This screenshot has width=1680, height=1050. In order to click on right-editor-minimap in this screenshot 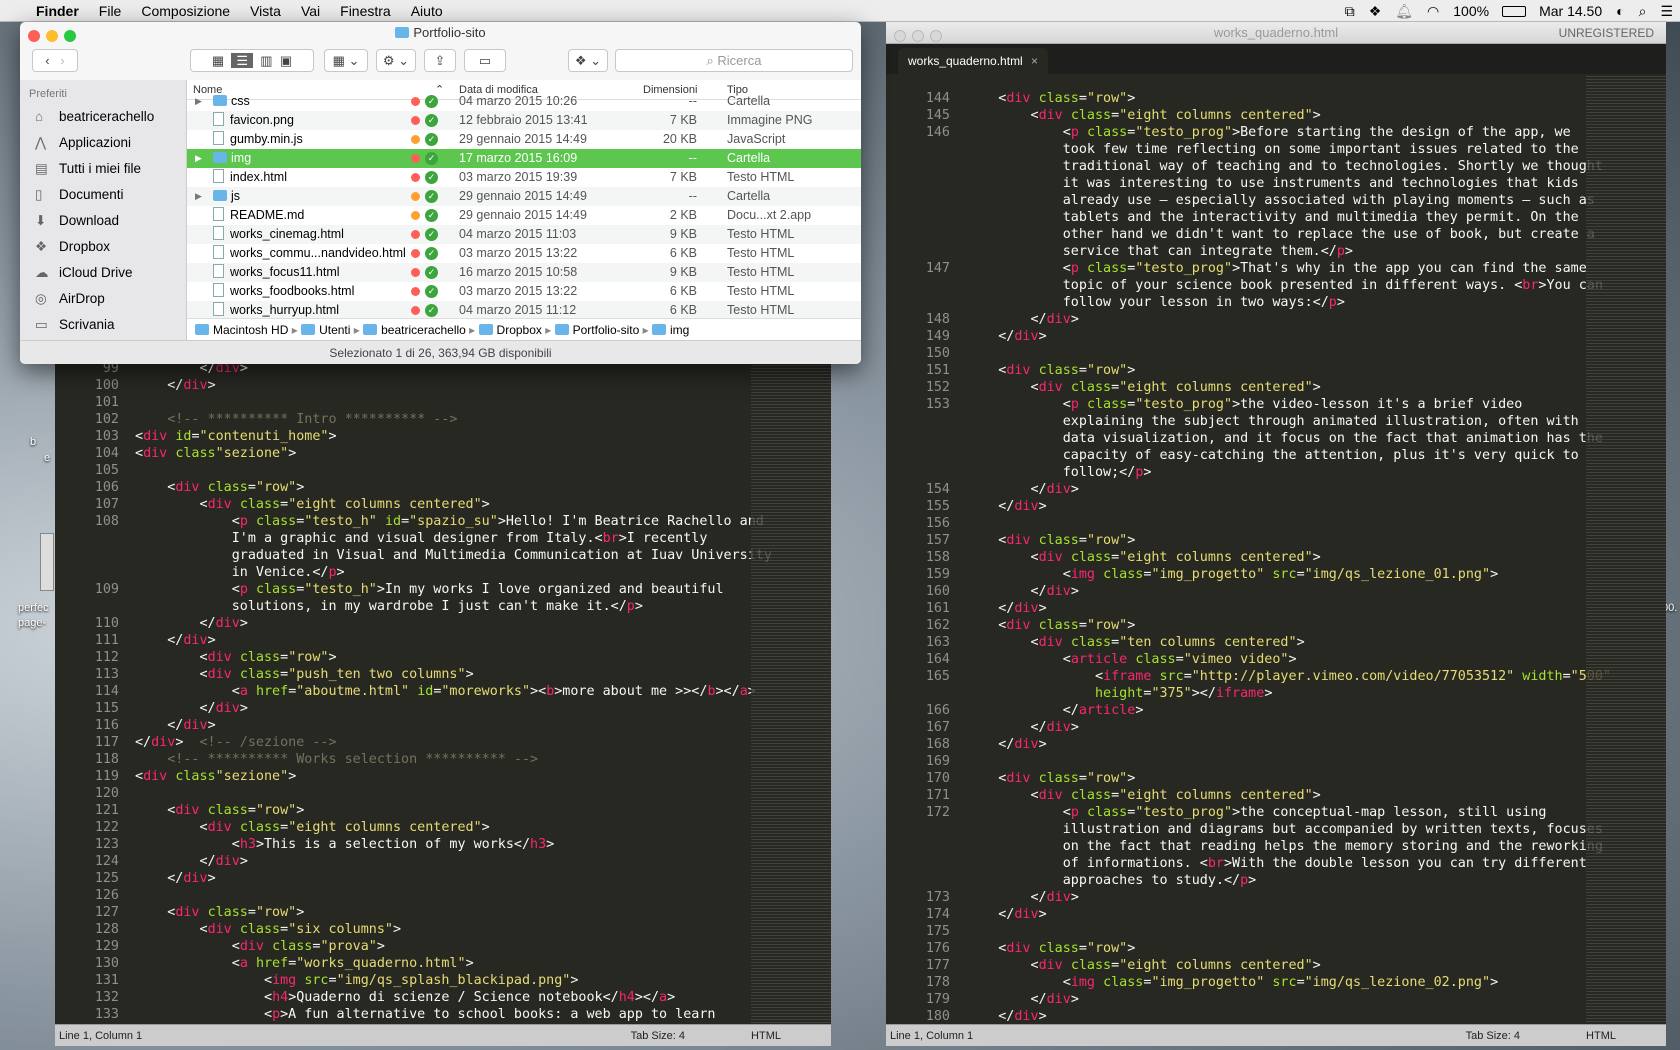, I will do `click(1626, 549)`.